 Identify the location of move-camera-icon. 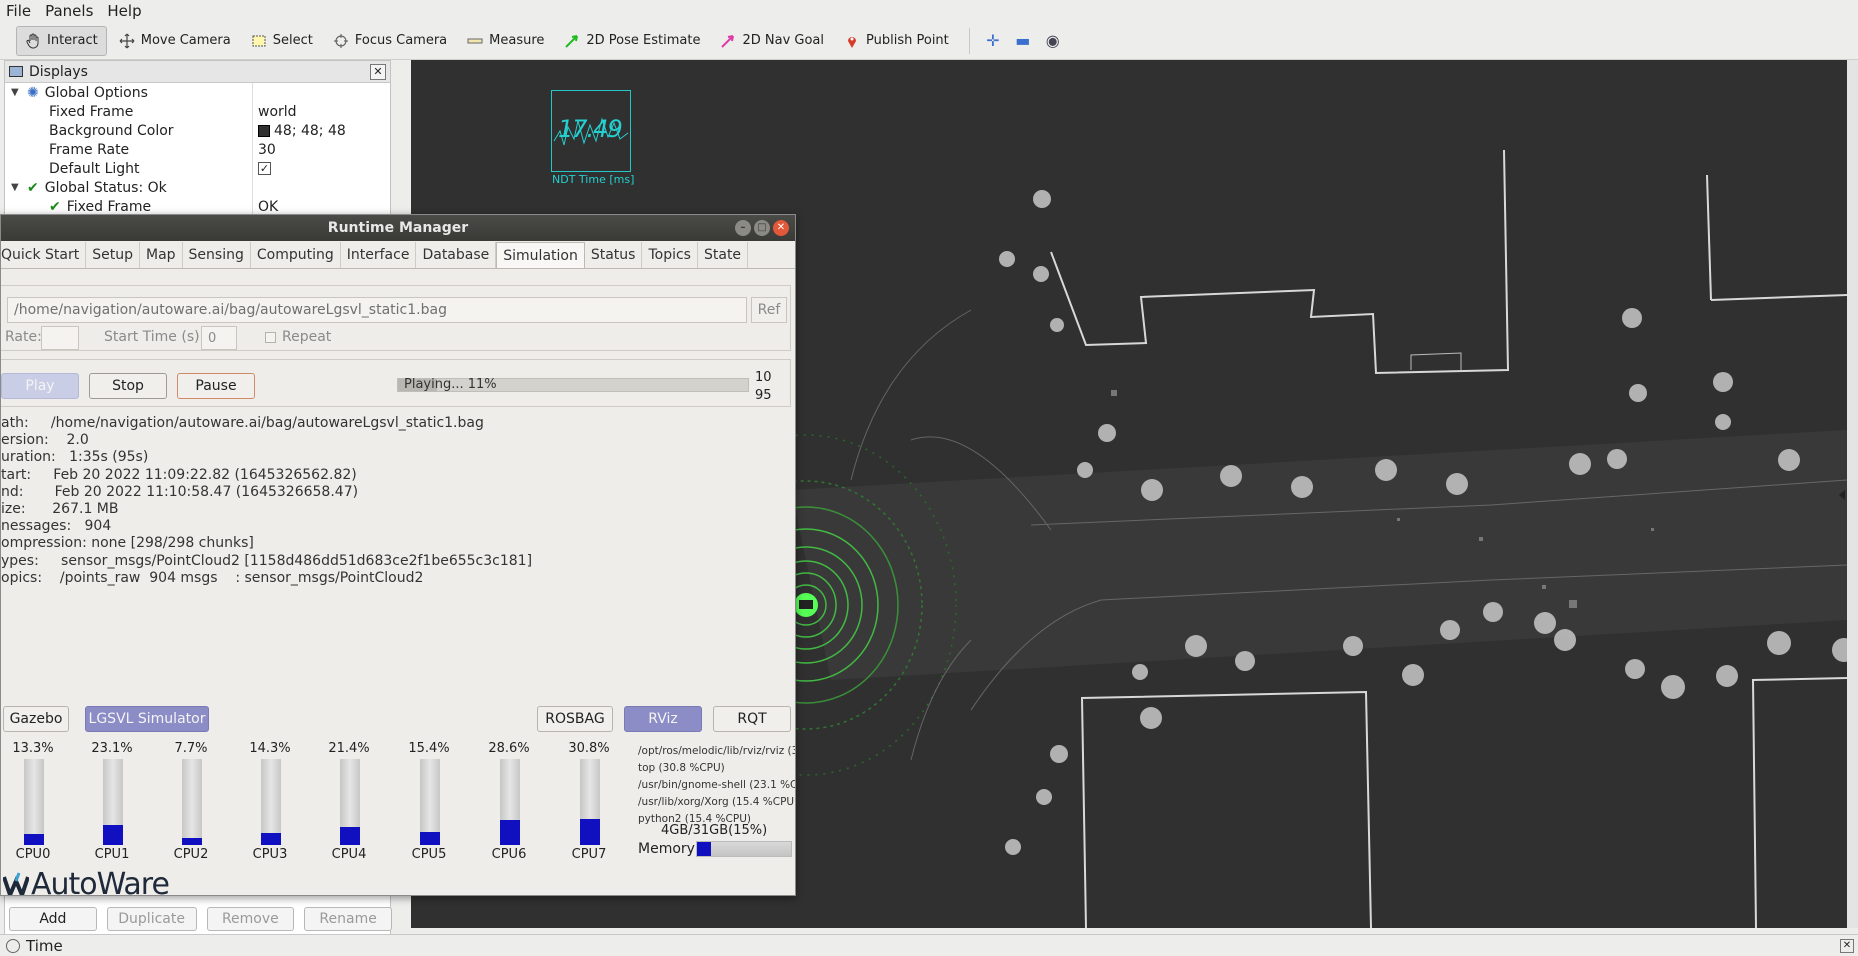
(127, 41).